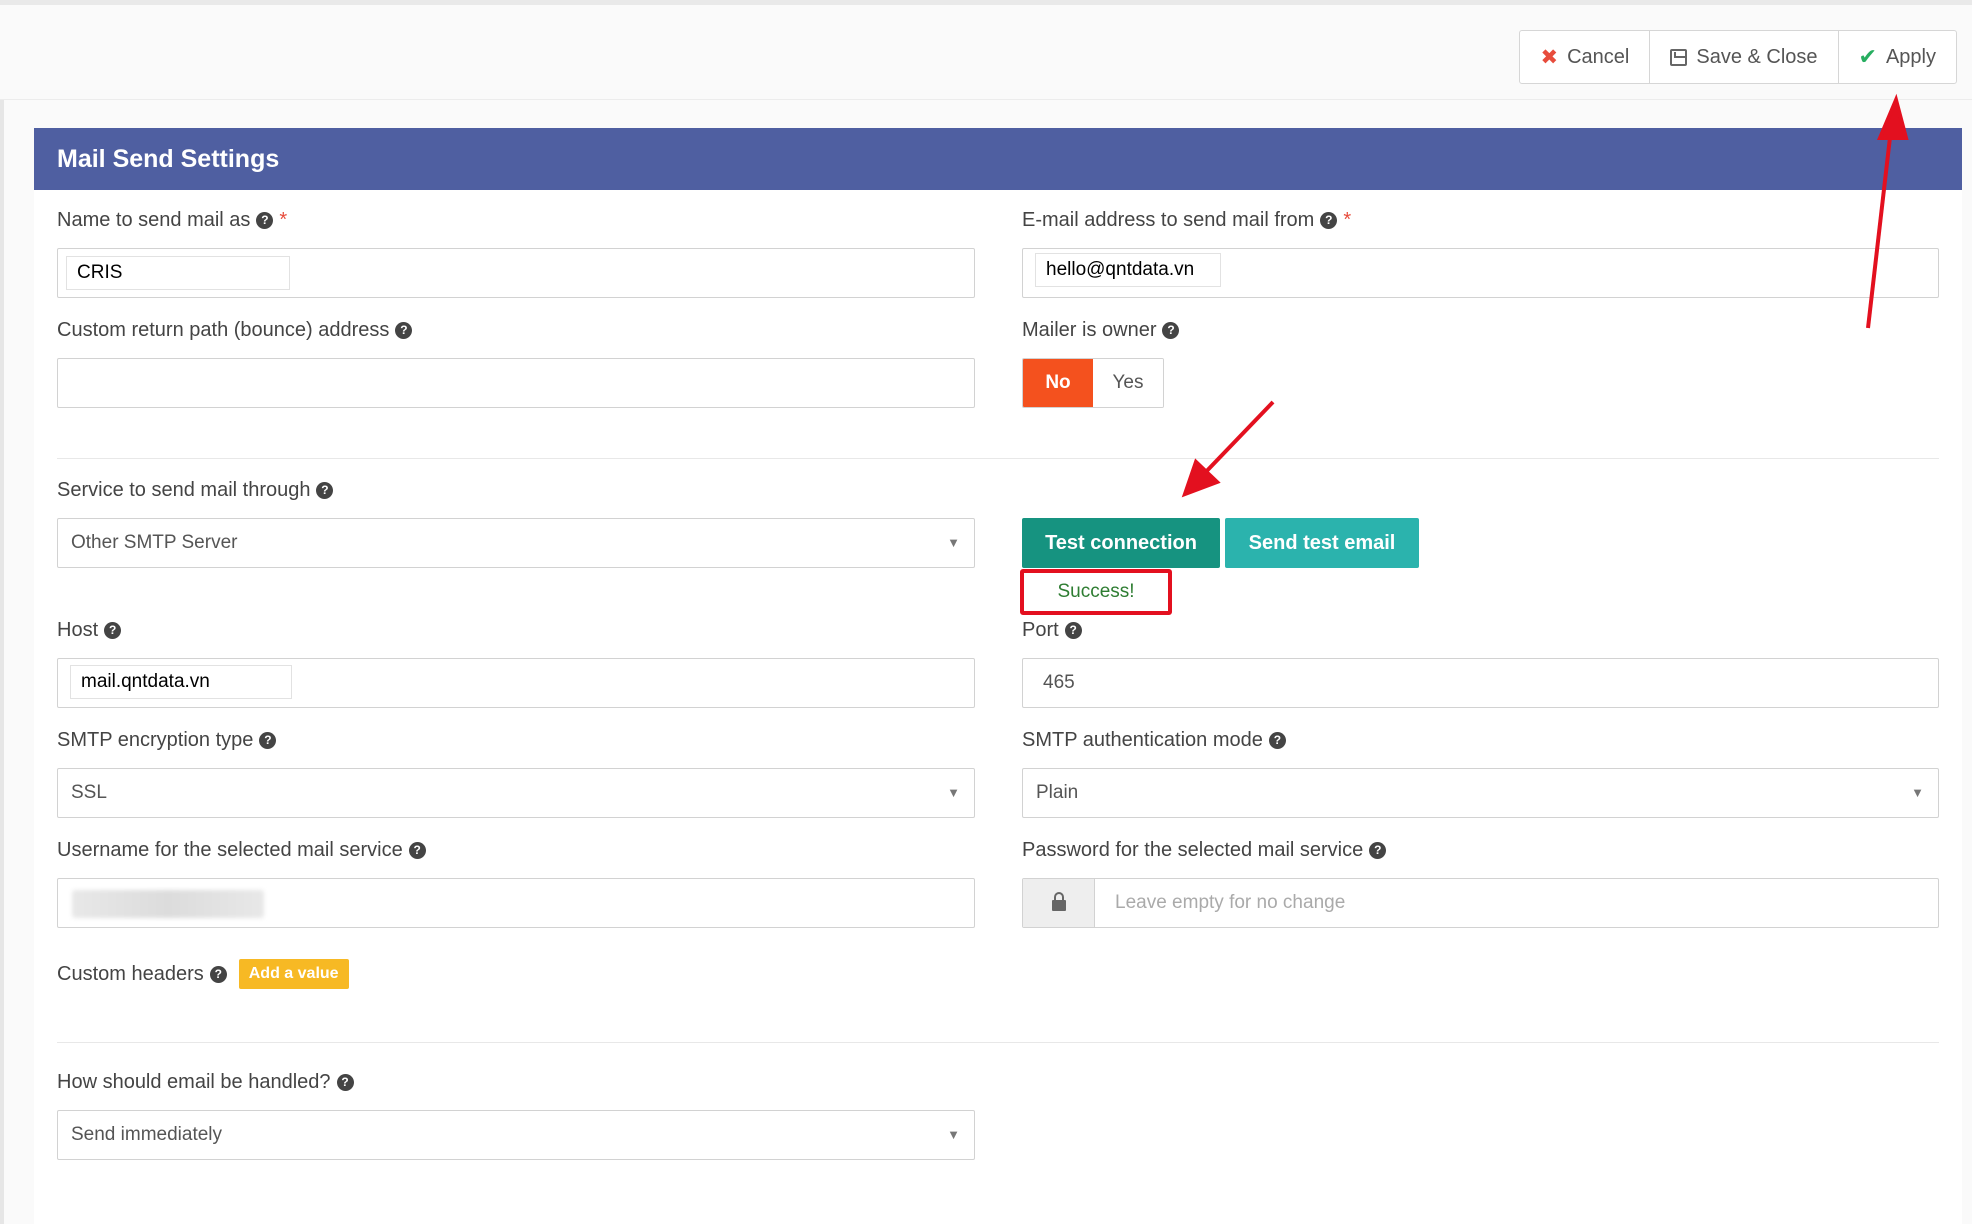 Image resolution: width=1972 pixels, height=1224 pixels. What do you see at coordinates (154, 220) in the screenshot?
I see `from-name-label: Name to send mail as` at bounding box center [154, 220].